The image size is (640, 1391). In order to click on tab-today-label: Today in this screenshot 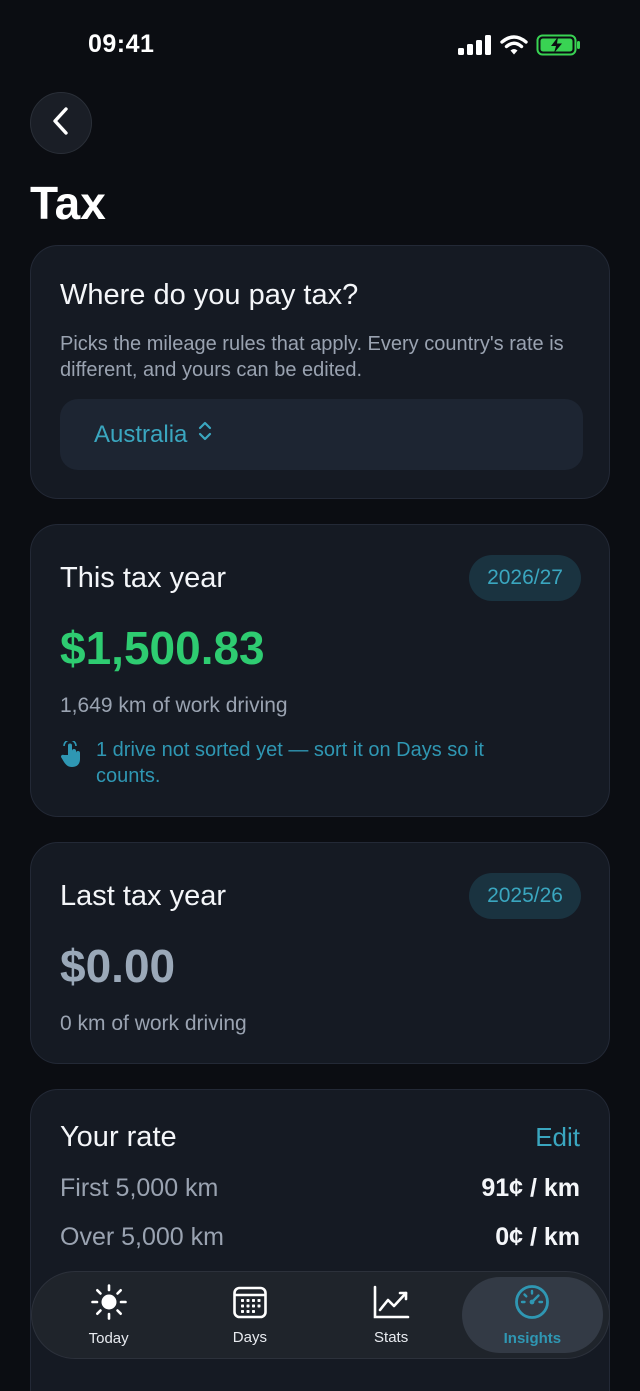, I will do `click(108, 1338)`.